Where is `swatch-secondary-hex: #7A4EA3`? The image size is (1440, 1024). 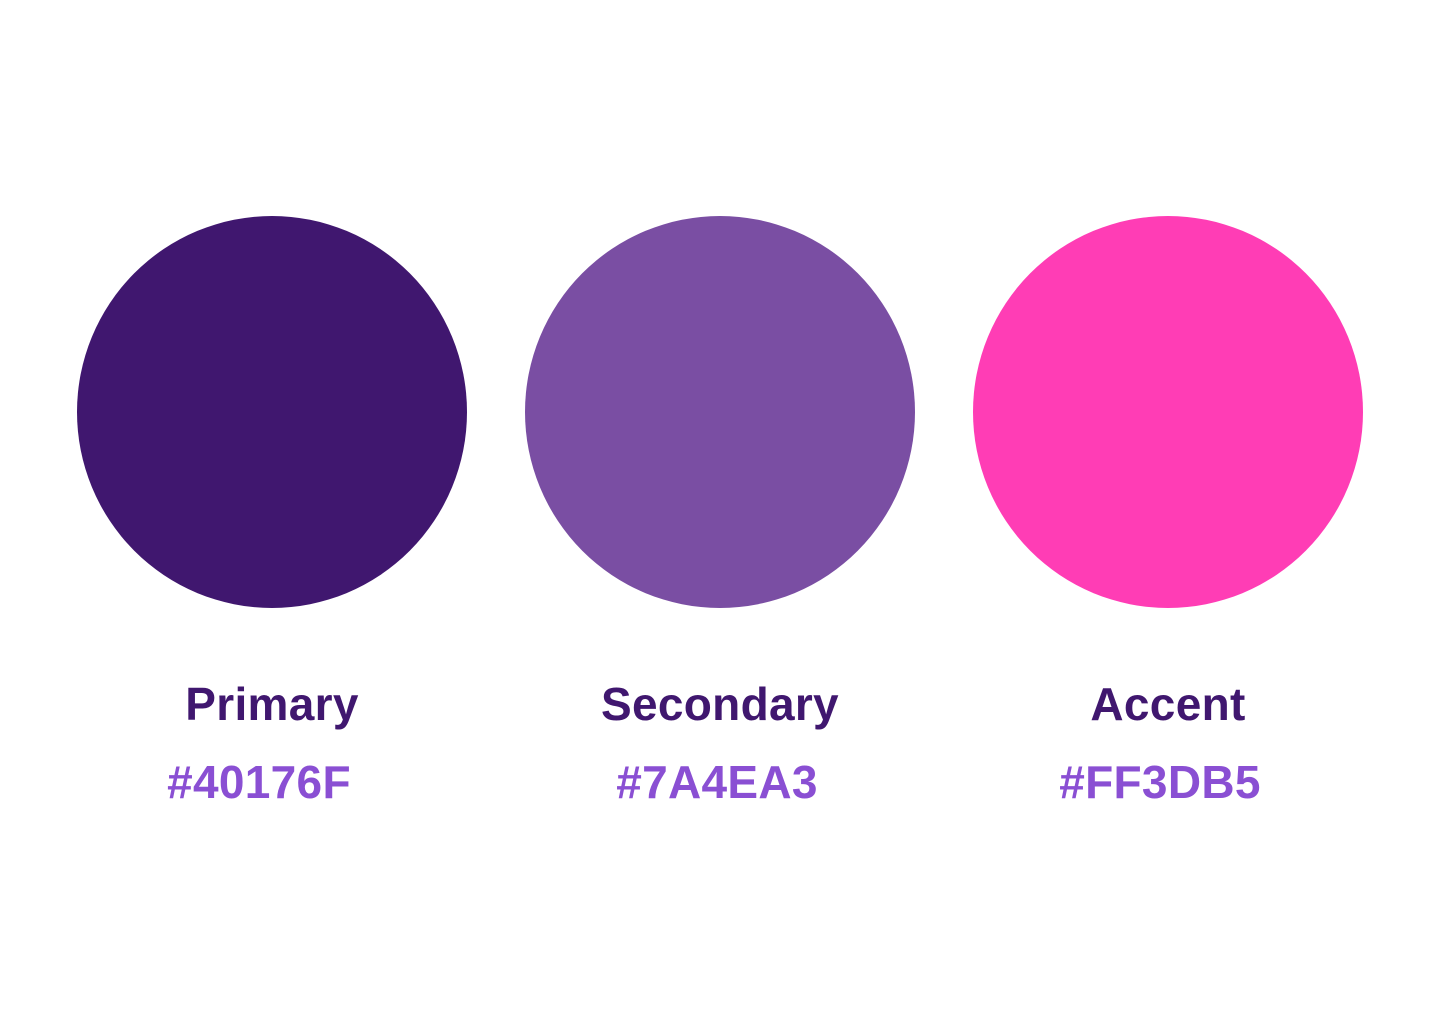
swatch-secondary-hex: #7A4EA3 is located at coordinates (717, 782).